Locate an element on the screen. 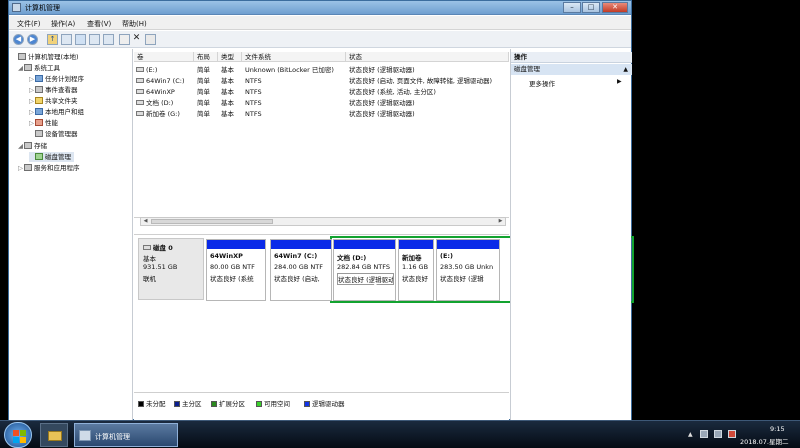 The width and height of the screenshot is (800, 448). show-hidden-icons-icon: ▲ is located at coordinates (690, 434).